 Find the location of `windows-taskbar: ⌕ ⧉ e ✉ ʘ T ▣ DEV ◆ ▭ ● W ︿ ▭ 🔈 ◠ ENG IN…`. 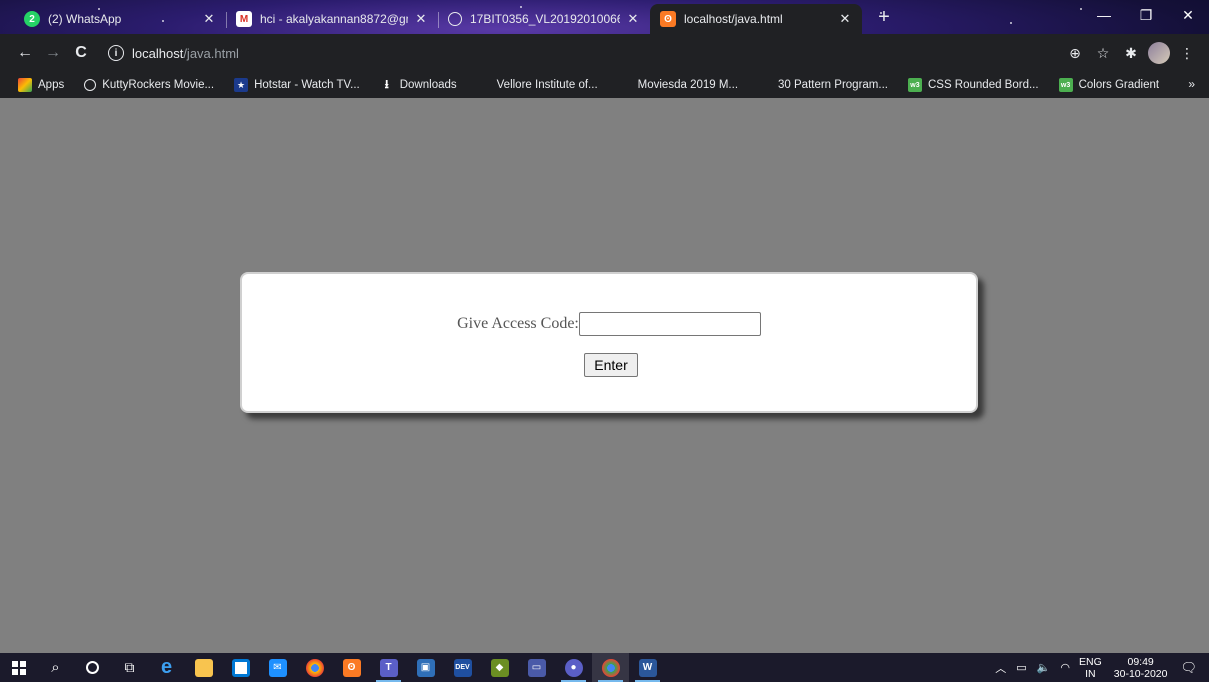

windows-taskbar: ⌕ ⧉ e ✉ ʘ T ▣ DEV ◆ ▭ ● W ︿ ▭ 🔈 ◠ ENG IN… is located at coordinates (604, 667).